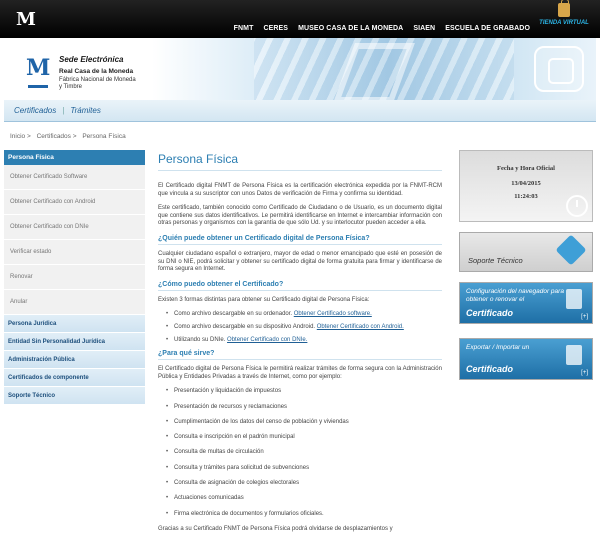  What do you see at coordinates (495, 260) in the screenshot?
I see `support-label: Soporte Técnico` at bounding box center [495, 260].